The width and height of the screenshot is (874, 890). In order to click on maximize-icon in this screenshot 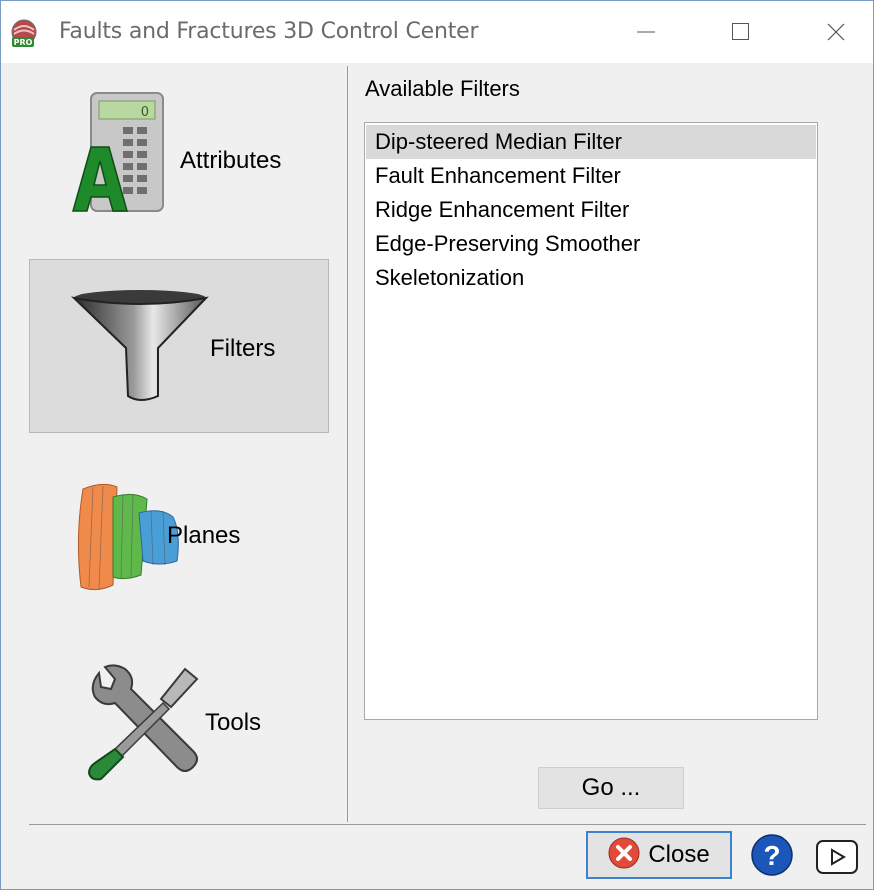, I will do `click(741, 32)`.